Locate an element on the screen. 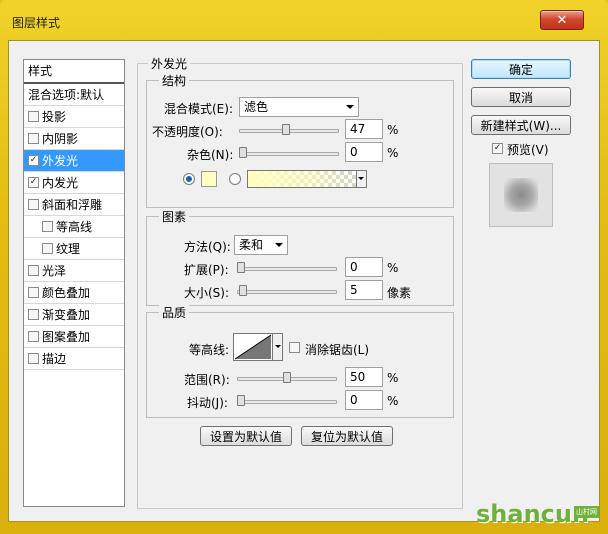 The image size is (608, 534). jitter-input: 0 is located at coordinates (364, 400).